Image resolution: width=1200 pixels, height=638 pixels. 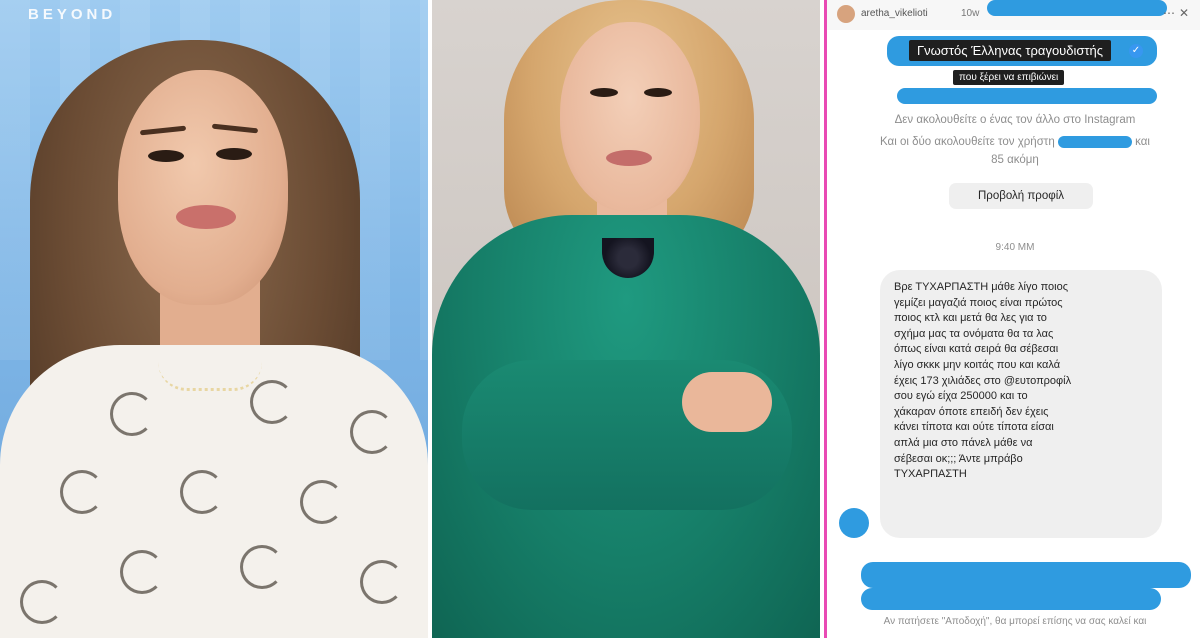 I want to click on mutual-followers-text: Και οι δύο ακολουθείτε τον χρήστη και, so click(x=1015, y=142).